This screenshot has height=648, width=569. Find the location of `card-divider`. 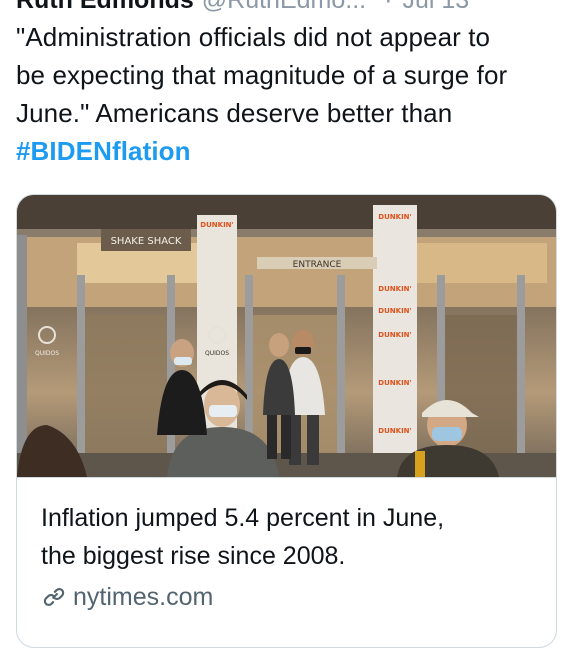

card-divider is located at coordinates (286, 477).